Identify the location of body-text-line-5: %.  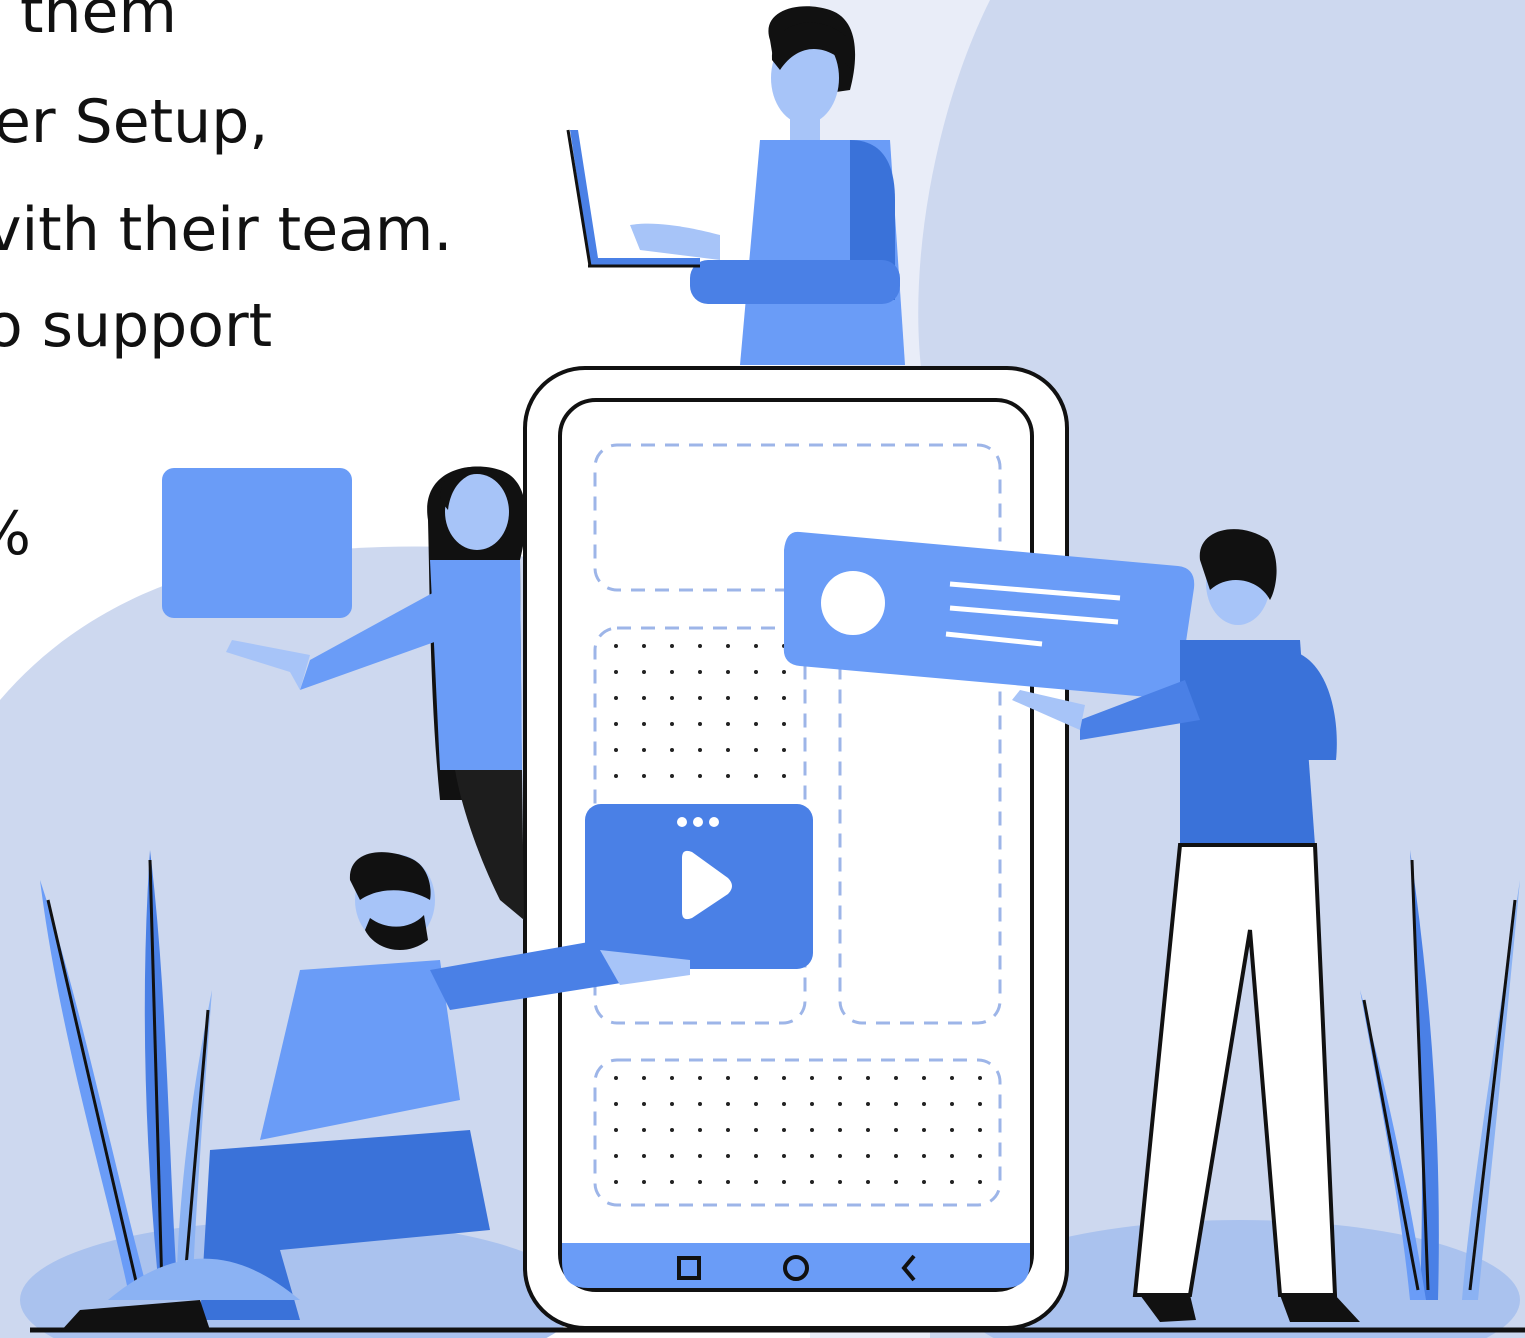
(15, 534).